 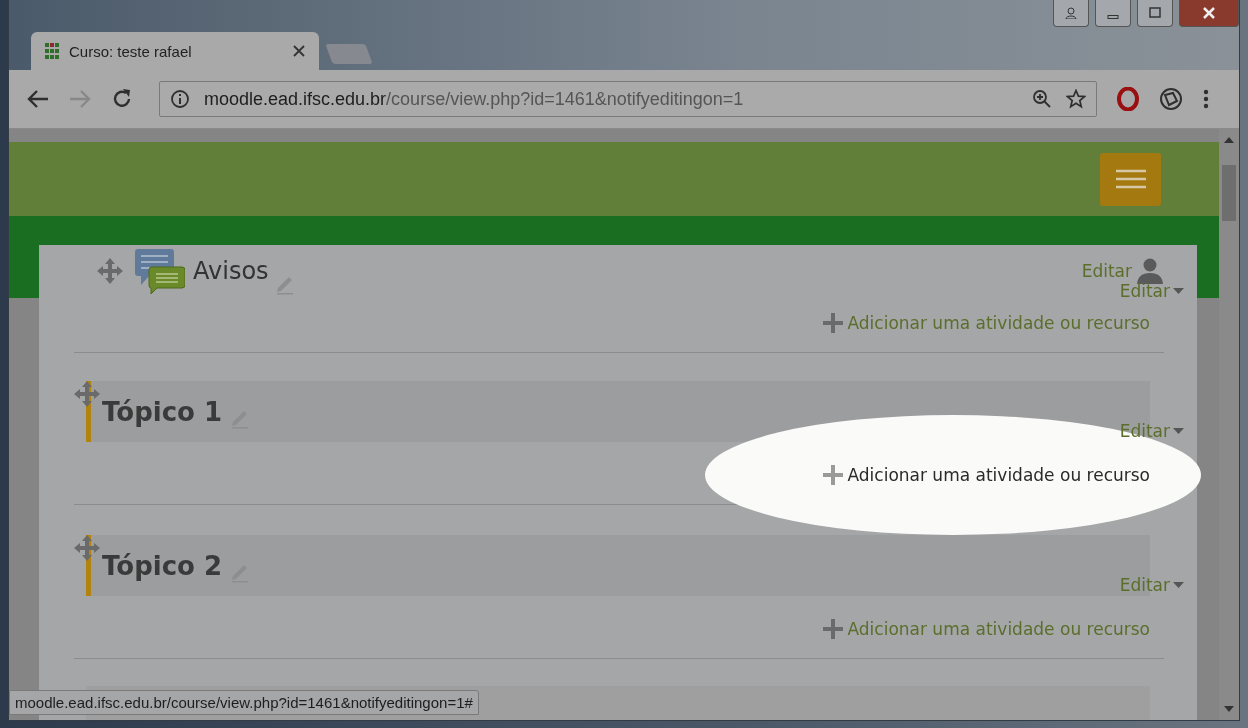 I want to click on menu-icon, so click(x=1130, y=179).